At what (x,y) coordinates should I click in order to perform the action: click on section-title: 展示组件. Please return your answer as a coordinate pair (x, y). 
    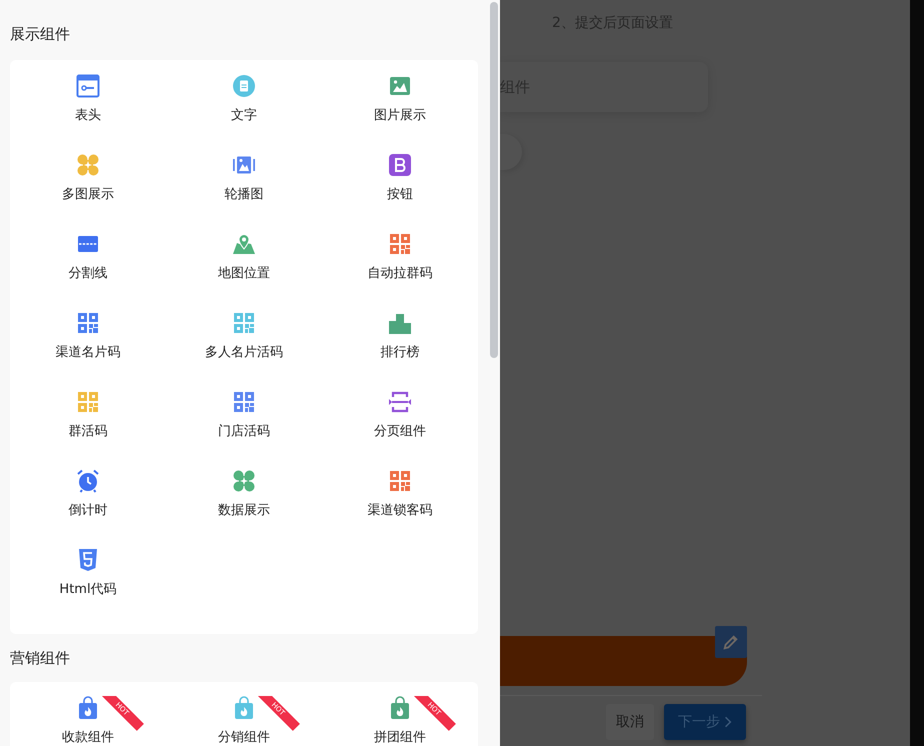
    Looking at the image, I should click on (40, 34).